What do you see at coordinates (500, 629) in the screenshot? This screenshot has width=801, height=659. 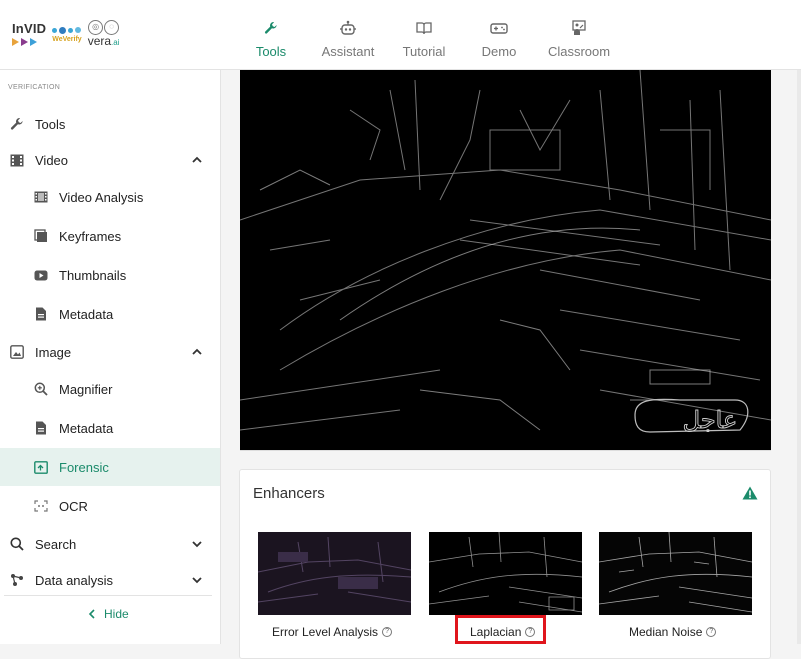 I see `laplacian-highlight-box` at bounding box center [500, 629].